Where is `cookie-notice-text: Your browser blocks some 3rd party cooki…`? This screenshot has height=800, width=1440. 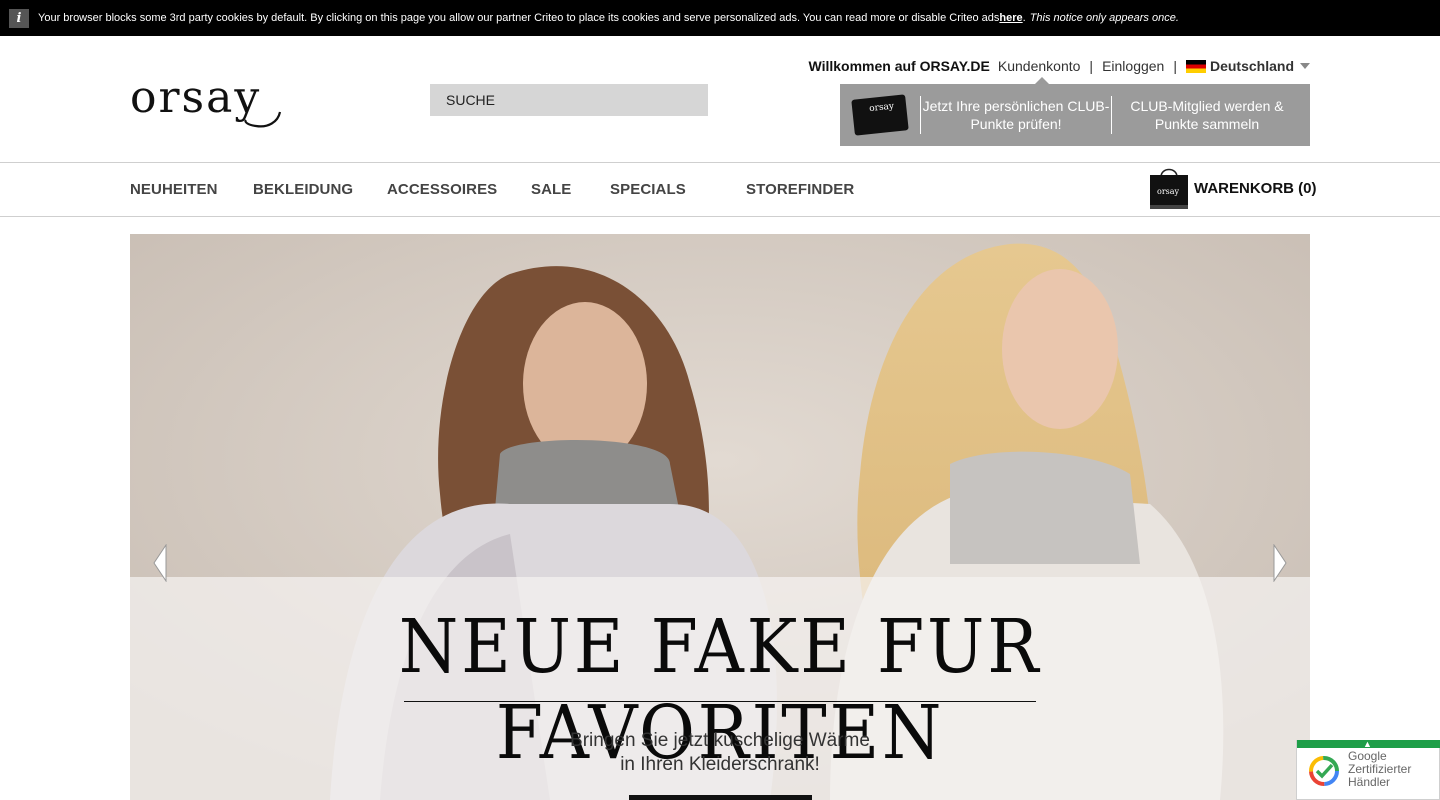
cookie-notice-text: Your browser blocks some 3rd party cooki… is located at coordinates (519, 18).